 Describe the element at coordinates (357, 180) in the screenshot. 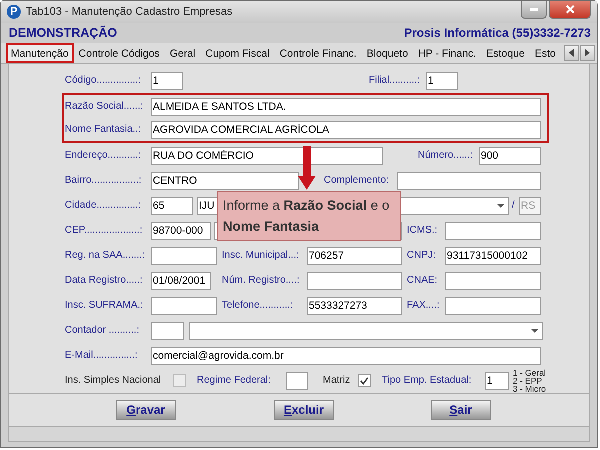

I see `field-label: Complemento:` at that location.